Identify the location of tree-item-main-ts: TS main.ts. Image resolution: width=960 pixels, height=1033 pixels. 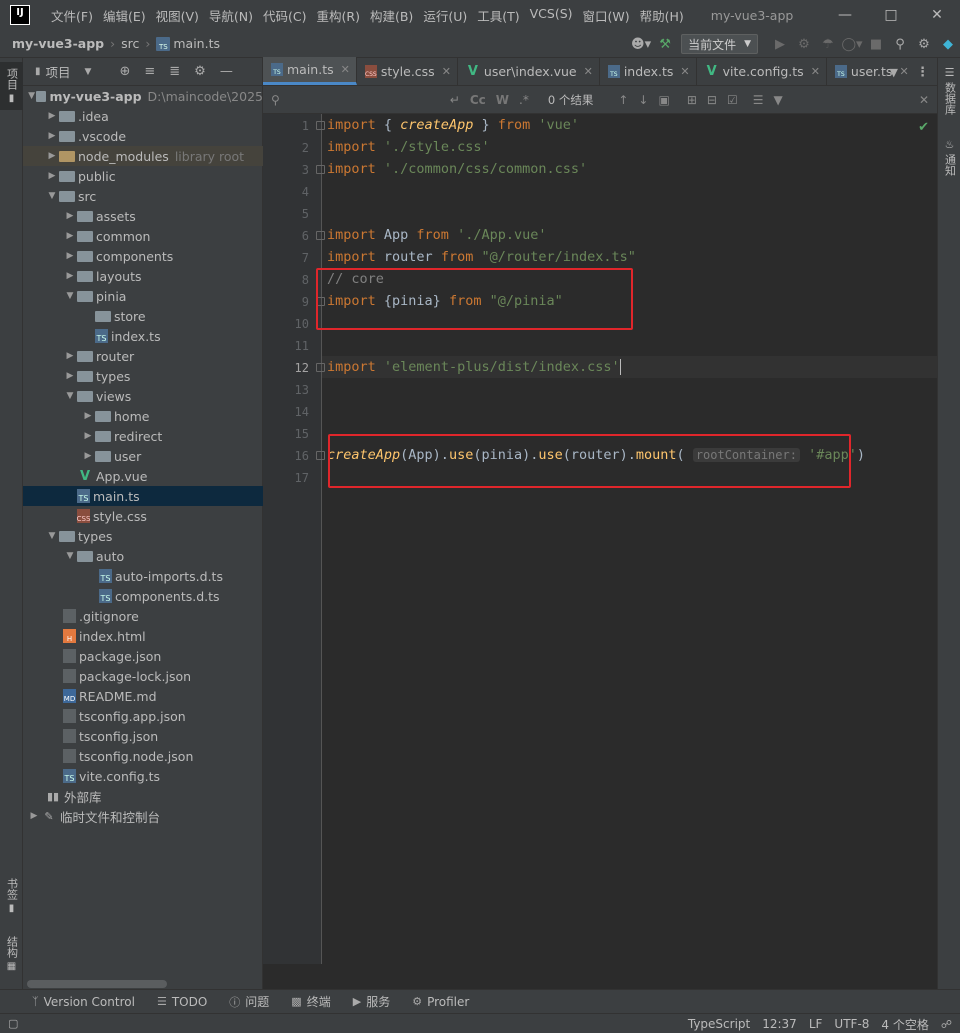
(143, 496).